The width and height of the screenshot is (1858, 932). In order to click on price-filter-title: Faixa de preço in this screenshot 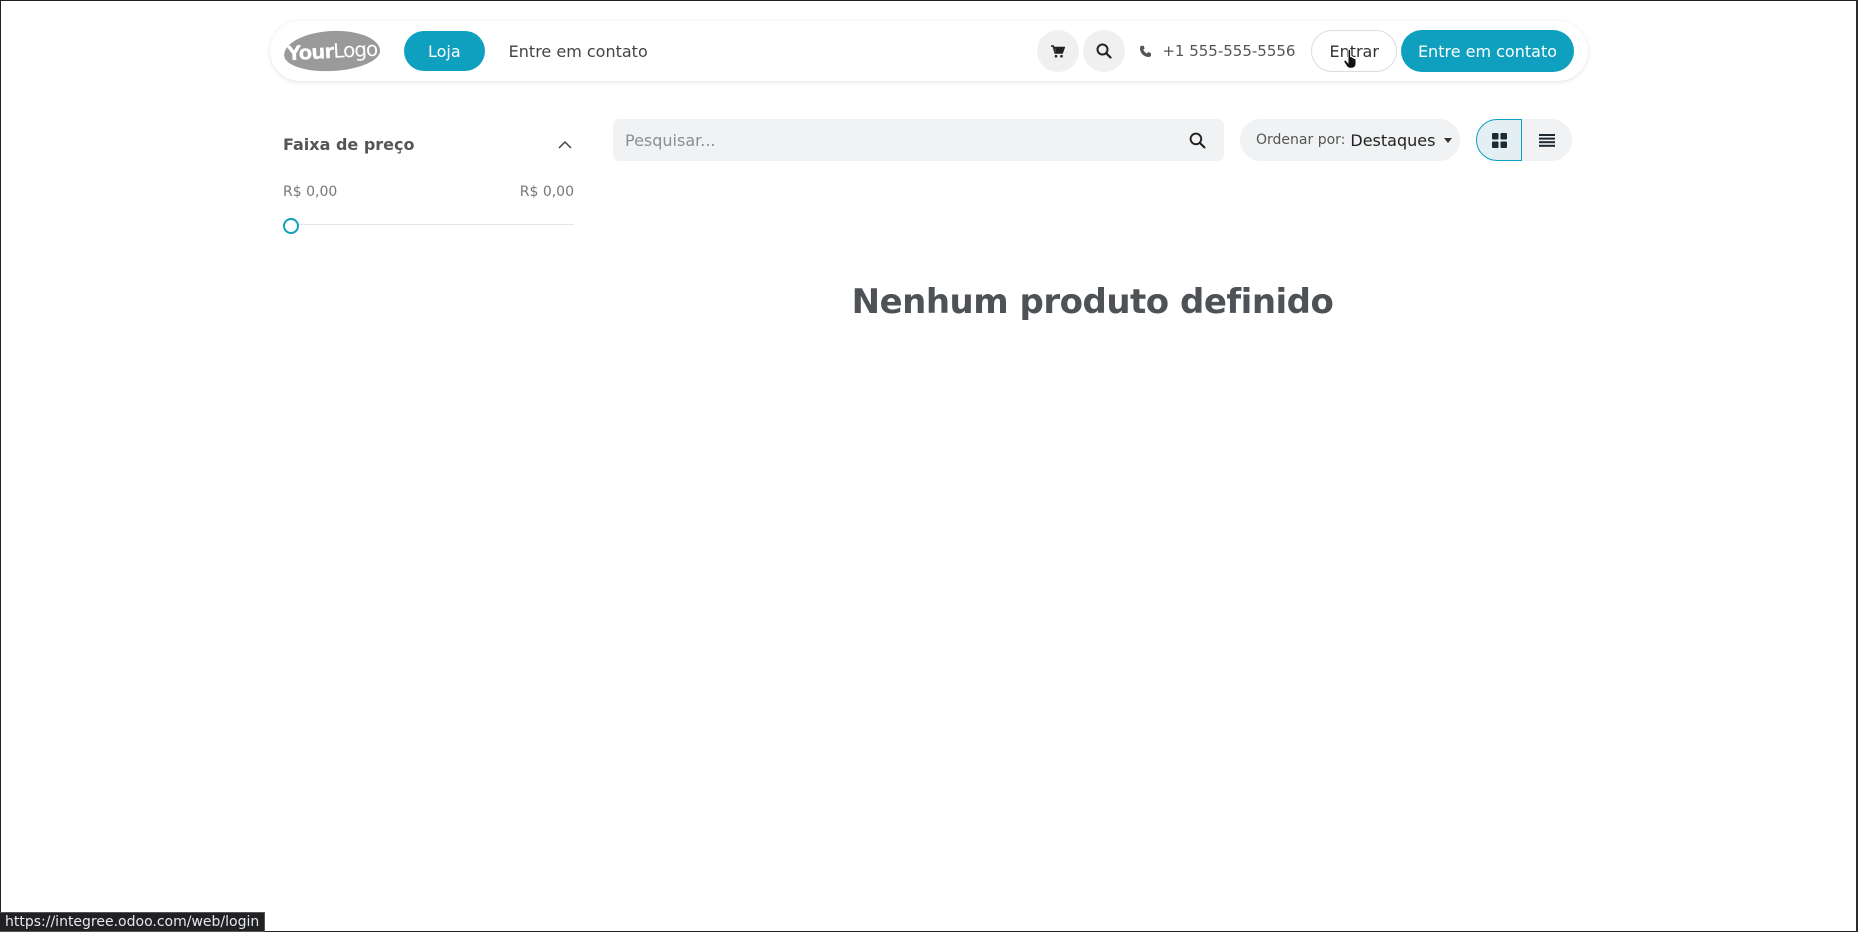, I will do `click(349, 144)`.